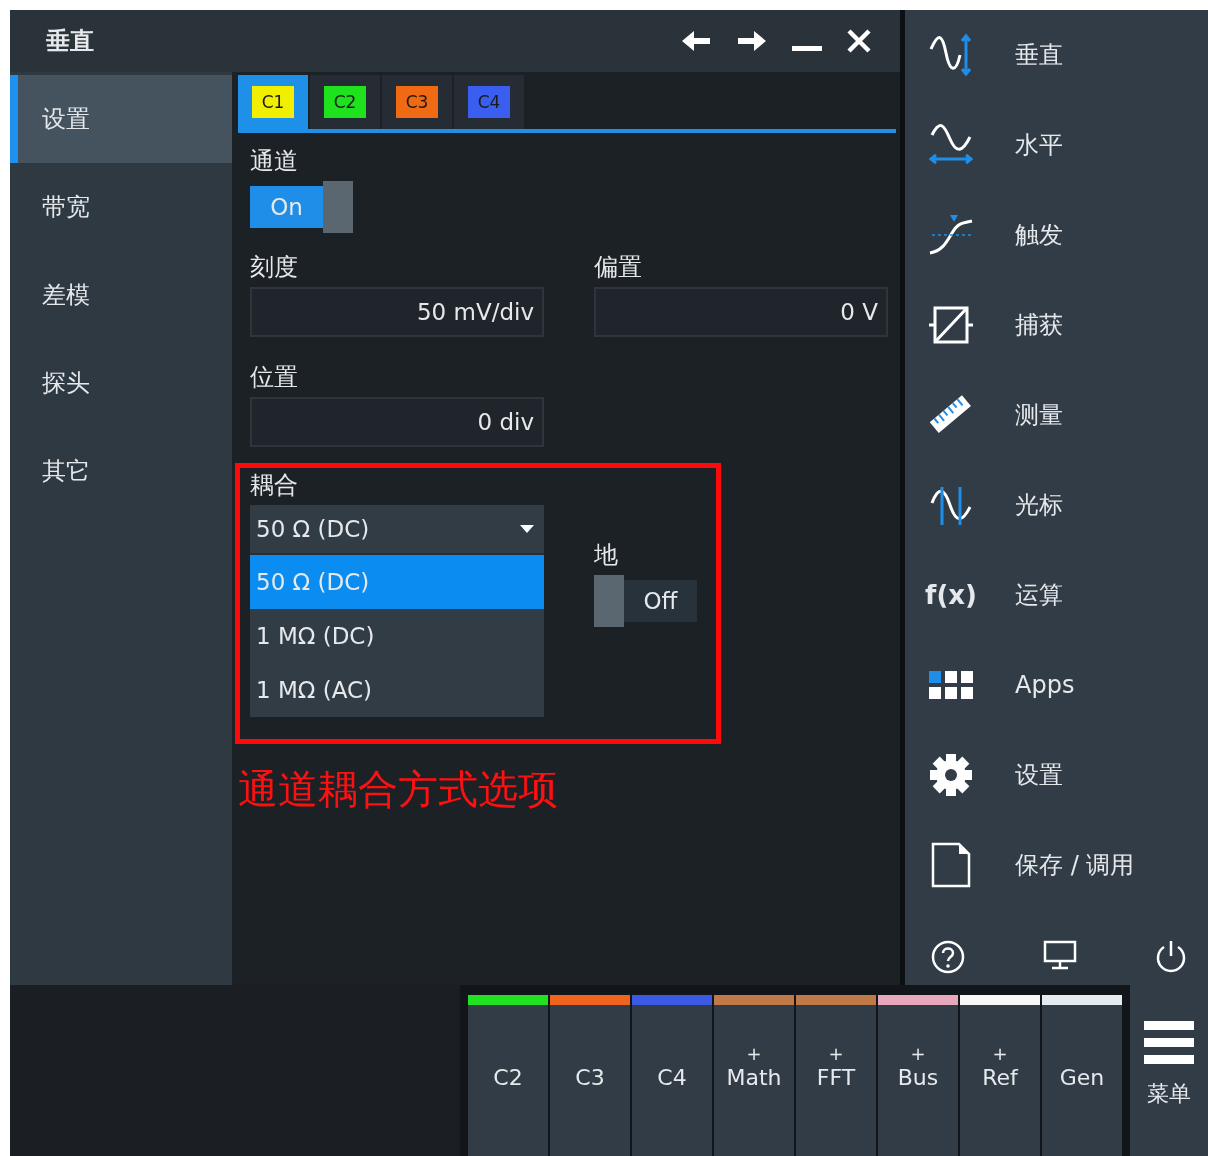  I want to click on toolbar-item: 测量, so click(1056, 415).